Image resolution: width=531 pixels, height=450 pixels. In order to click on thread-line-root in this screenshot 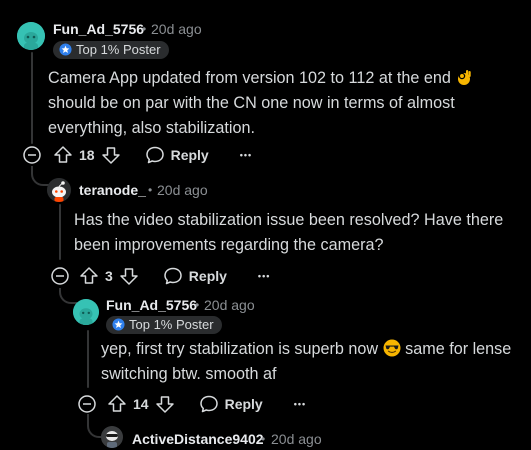, I will do `click(32, 98)`.